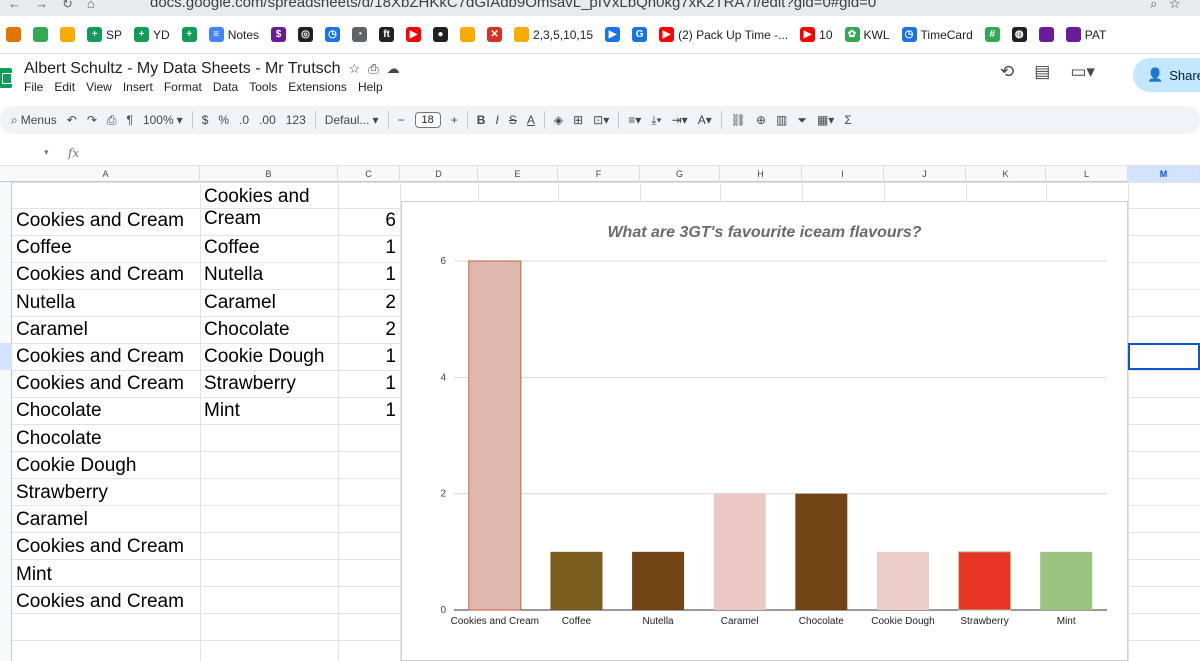 The image size is (1200, 661). Describe the element at coordinates (100, 602) in the screenshot. I see `cell-a16: Cookies and Cream` at that location.